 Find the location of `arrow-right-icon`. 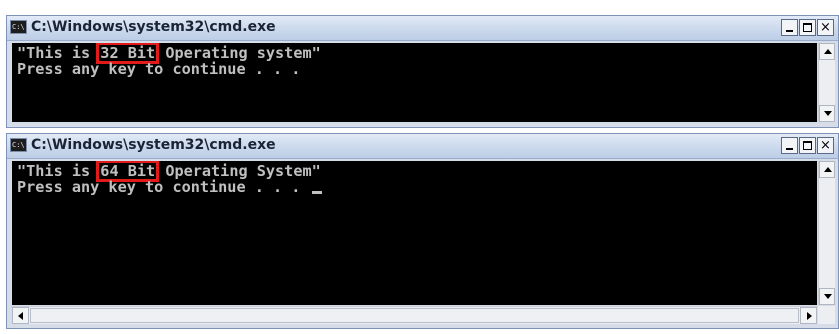

arrow-right-icon is located at coordinates (809, 316).